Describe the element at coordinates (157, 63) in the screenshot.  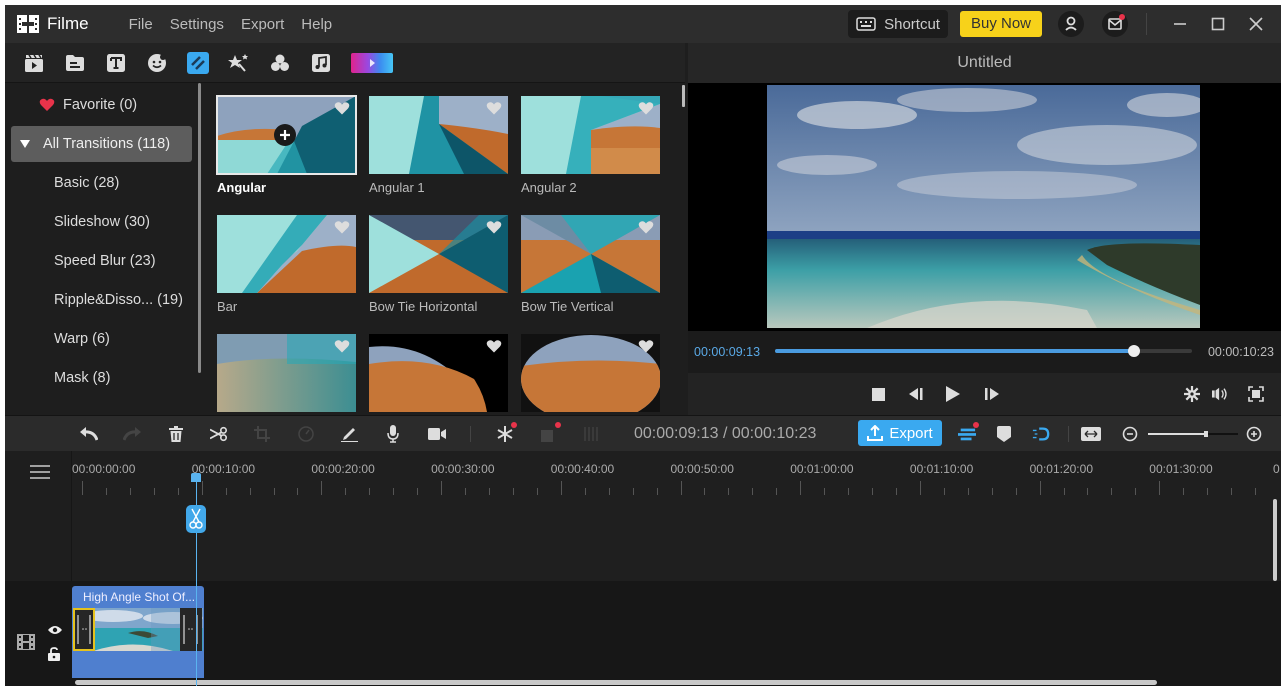
I see `sticker-tab` at that location.